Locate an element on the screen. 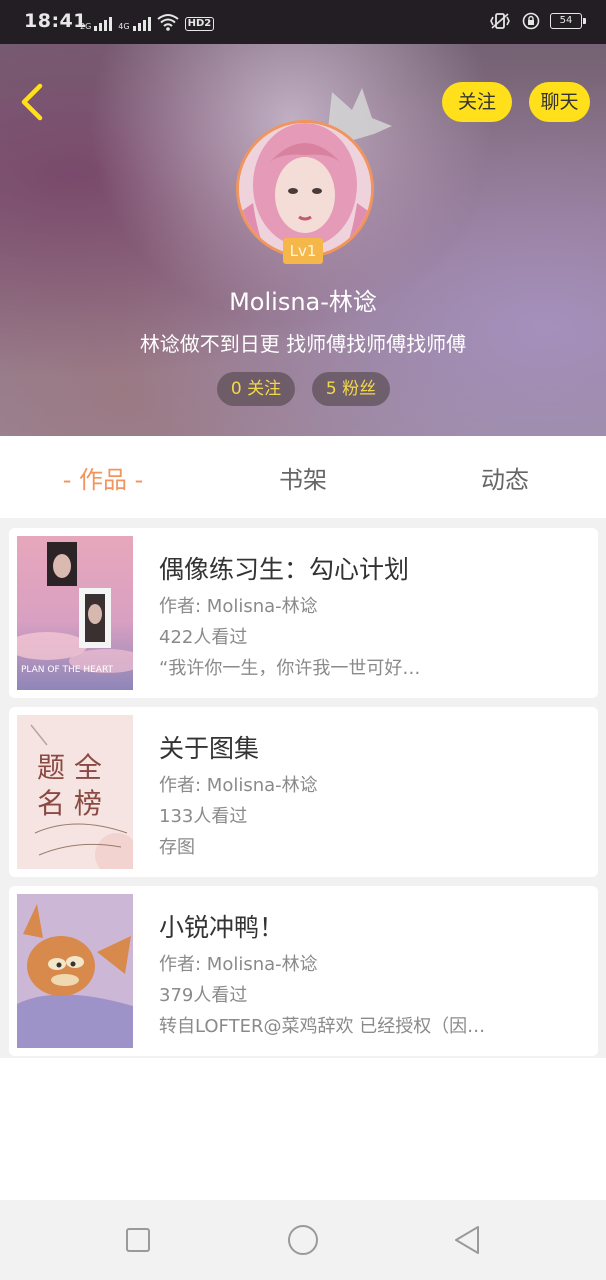  following-count: 0 关注 is located at coordinates (256, 389).